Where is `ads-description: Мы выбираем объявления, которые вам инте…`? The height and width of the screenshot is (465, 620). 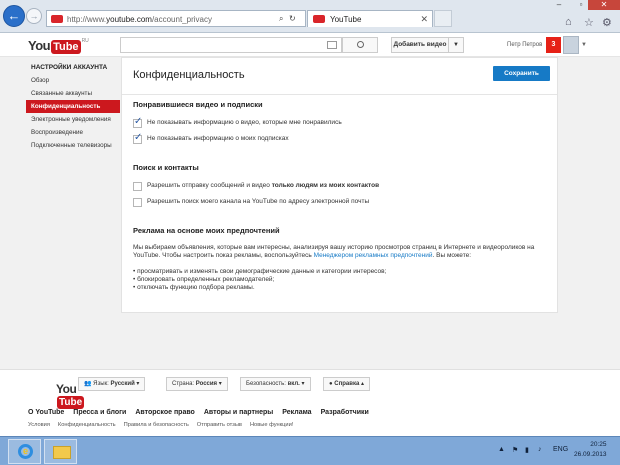 ads-description: Мы выбираем объявления, которые вам инте… is located at coordinates (334, 251).